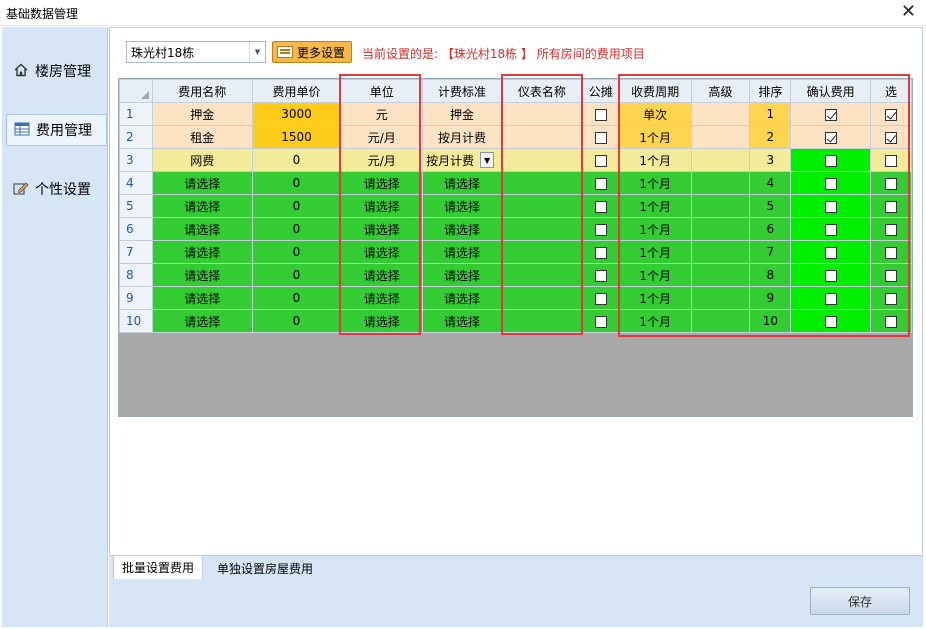  Describe the element at coordinates (196, 52) in the screenshot. I see `building-select: 珠光村18栋 ▼` at that location.